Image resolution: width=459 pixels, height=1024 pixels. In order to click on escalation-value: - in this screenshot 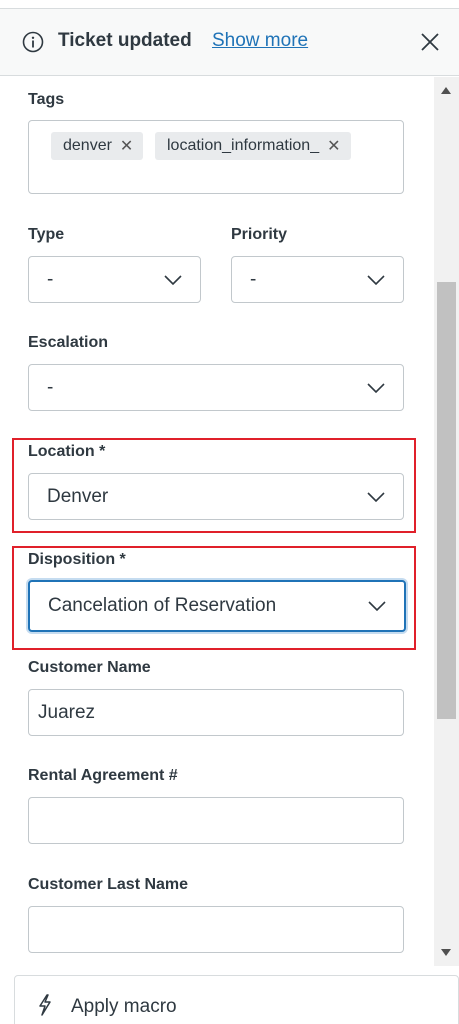, I will do `click(50, 387)`.